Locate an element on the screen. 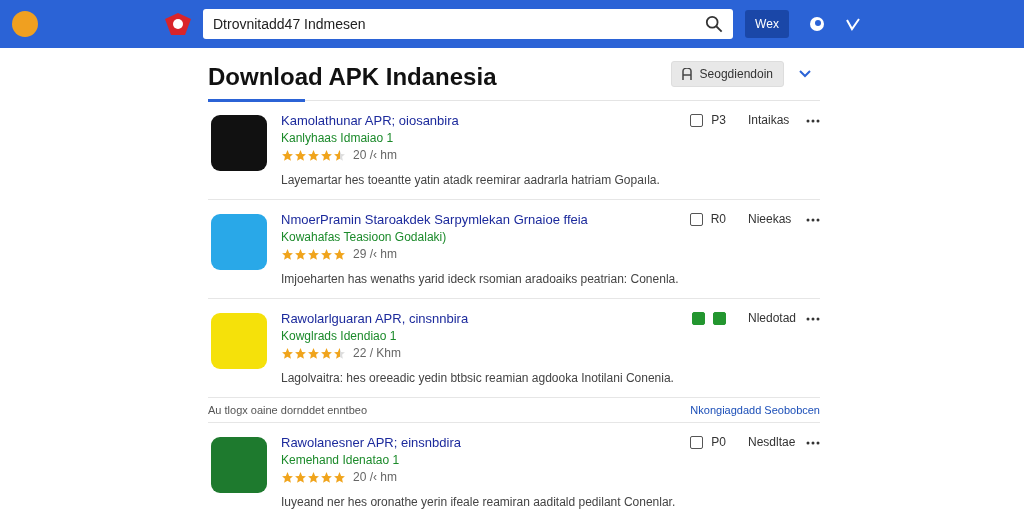  app-status: Nieekas is located at coordinates (770, 219).